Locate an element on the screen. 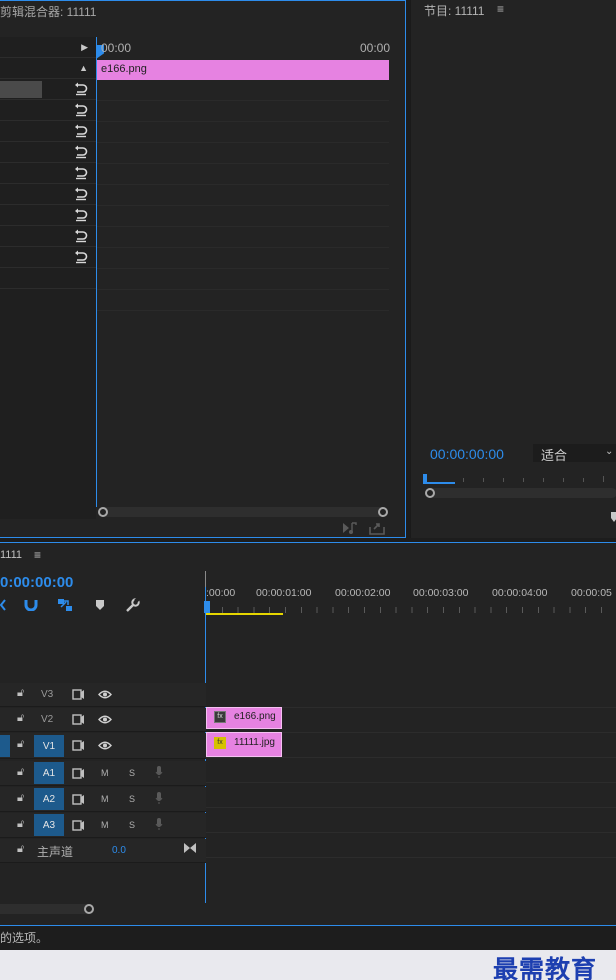 The height and width of the screenshot is (980, 616). value-slider is located at coordinates (21, 89).